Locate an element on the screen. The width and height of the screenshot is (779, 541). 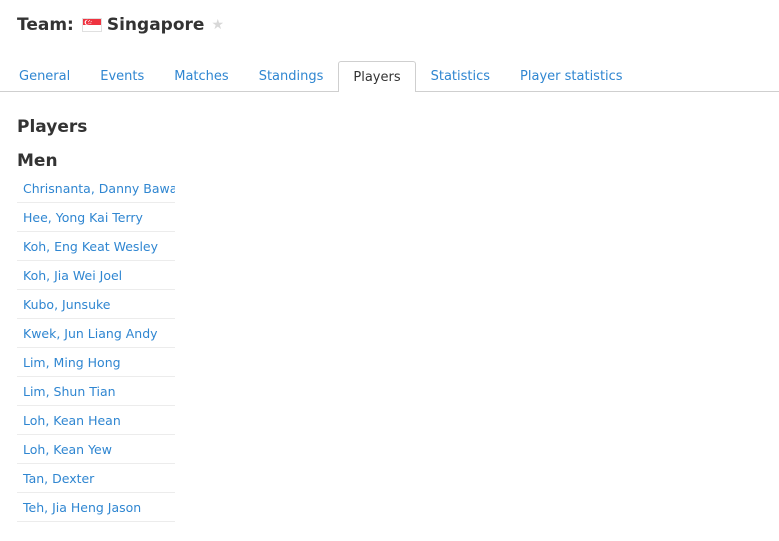
player-link: Lim, Ming Hong is located at coordinates (72, 362).